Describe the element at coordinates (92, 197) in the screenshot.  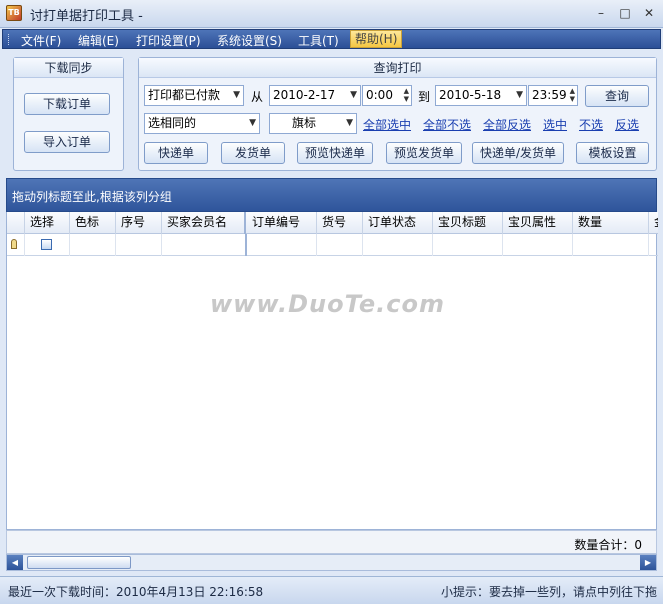
I see `group-by-hint: 拖动列标题至此,根据该列分组` at that location.